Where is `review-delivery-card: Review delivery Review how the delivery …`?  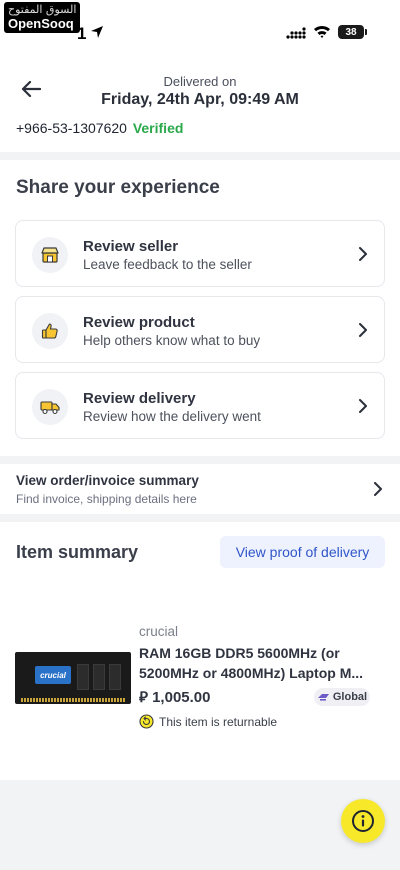
review-delivery-card: Review delivery Review how the delivery … is located at coordinates (200, 405).